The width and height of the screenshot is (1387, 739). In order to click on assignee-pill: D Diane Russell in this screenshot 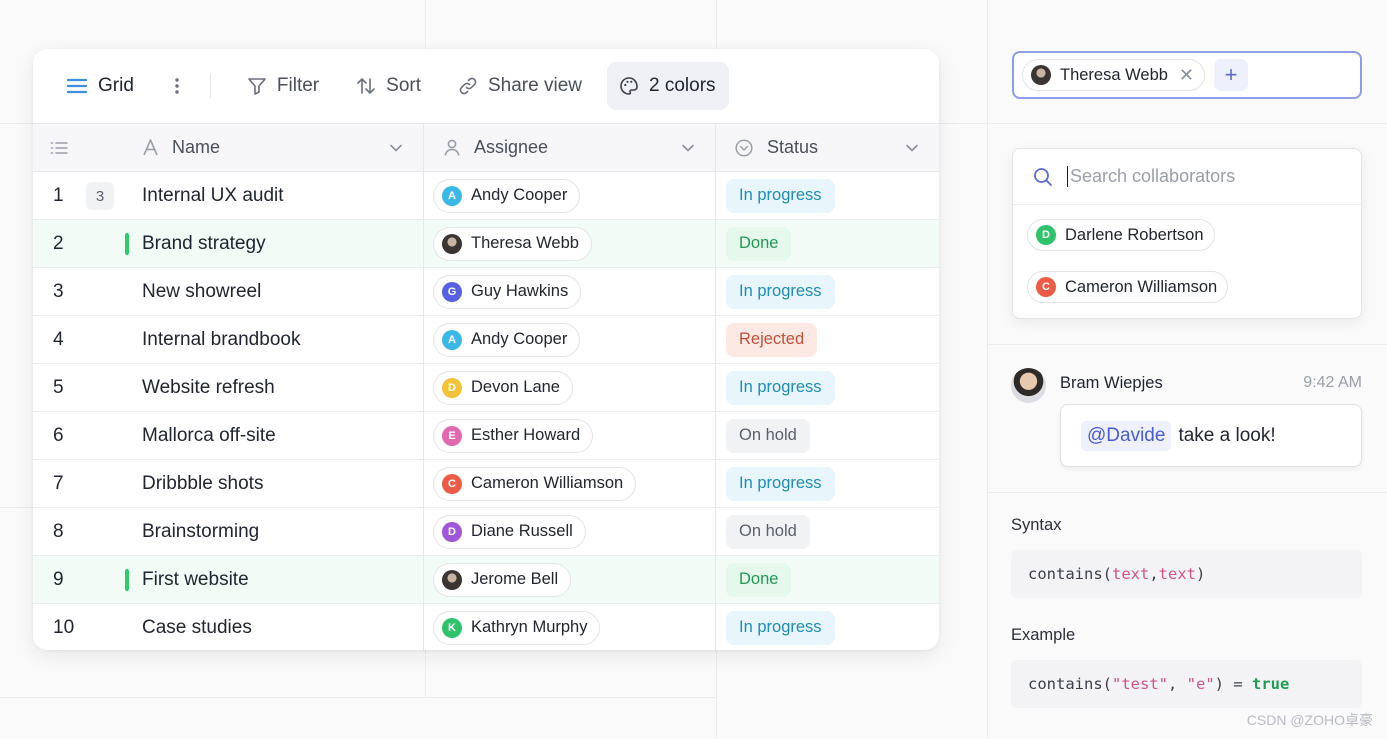, I will do `click(509, 531)`.